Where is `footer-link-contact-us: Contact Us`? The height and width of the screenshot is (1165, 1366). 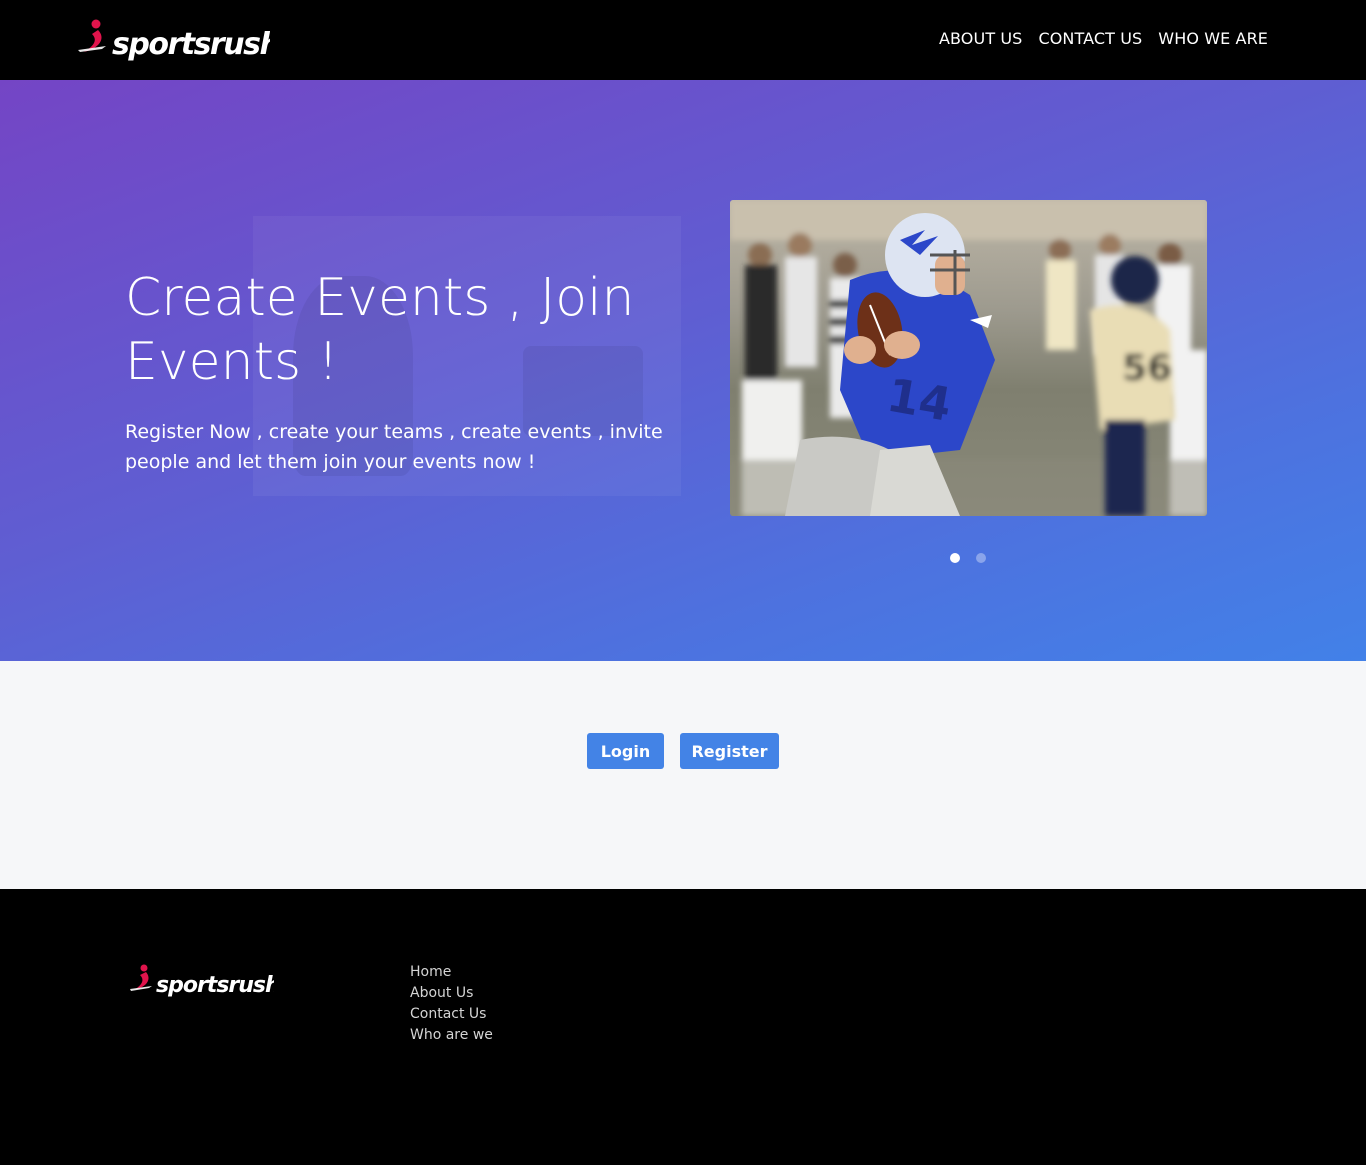
footer-link-contact-us: Contact Us is located at coordinates (451, 1014).